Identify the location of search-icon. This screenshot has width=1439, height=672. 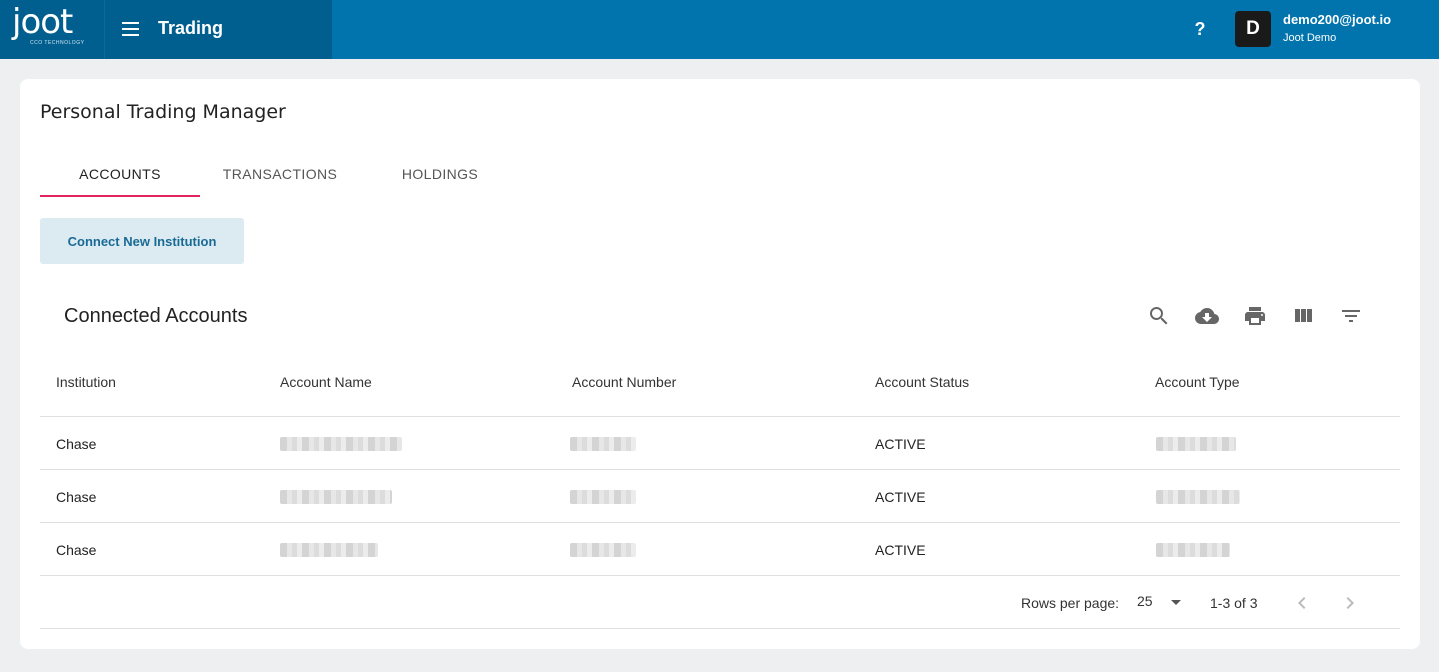
(1160, 316).